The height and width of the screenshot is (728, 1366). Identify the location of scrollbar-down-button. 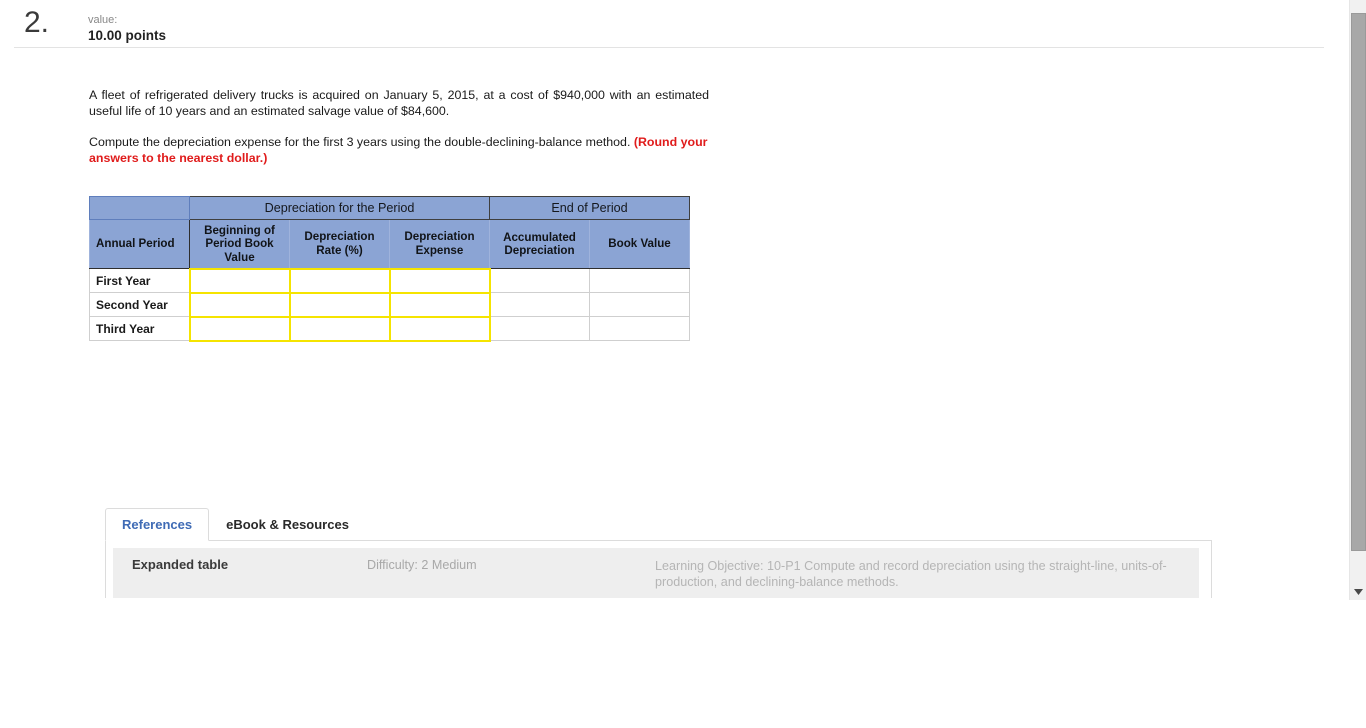
(1358, 591).